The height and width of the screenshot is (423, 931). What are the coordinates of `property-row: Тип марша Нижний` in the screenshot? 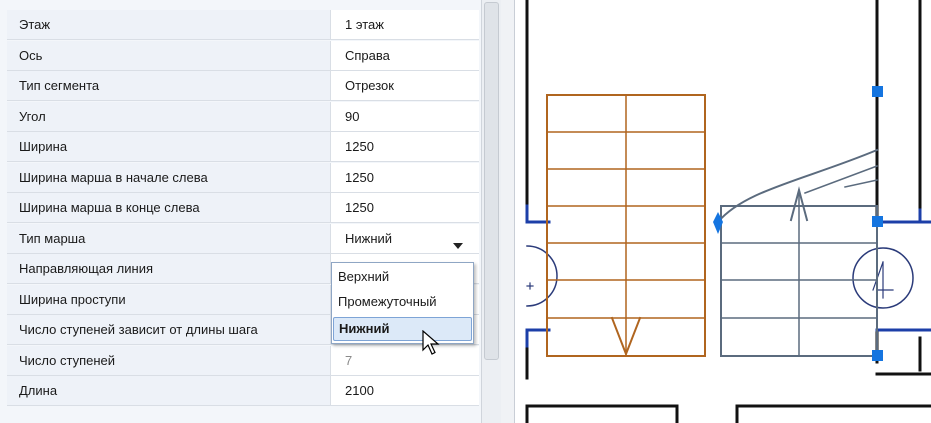 It's located at (243, 238).